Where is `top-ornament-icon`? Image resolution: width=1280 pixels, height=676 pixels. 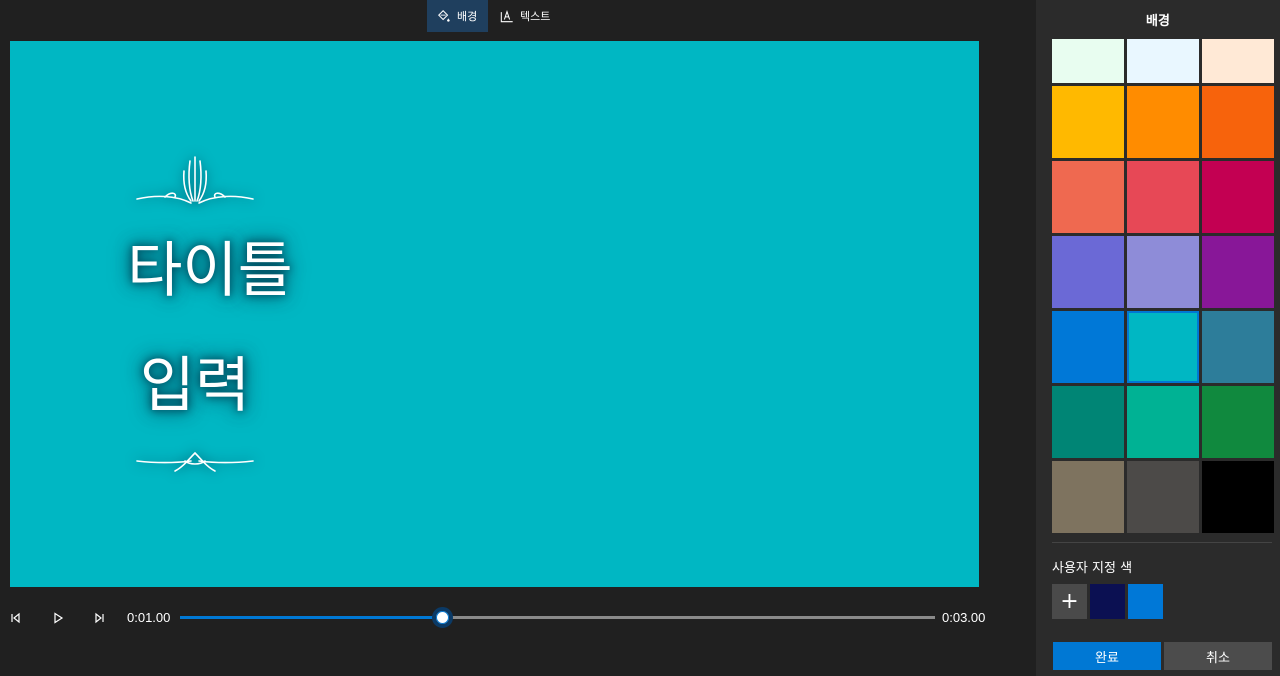 top-ornament-icon is located at coordinates (195, 180).